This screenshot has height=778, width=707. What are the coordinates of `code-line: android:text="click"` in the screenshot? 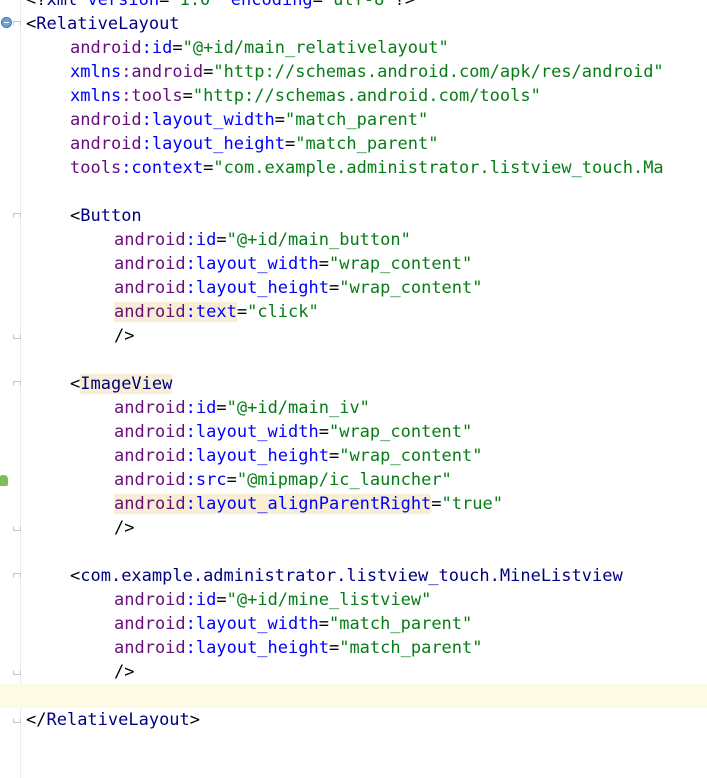 It's located at (353, 312).